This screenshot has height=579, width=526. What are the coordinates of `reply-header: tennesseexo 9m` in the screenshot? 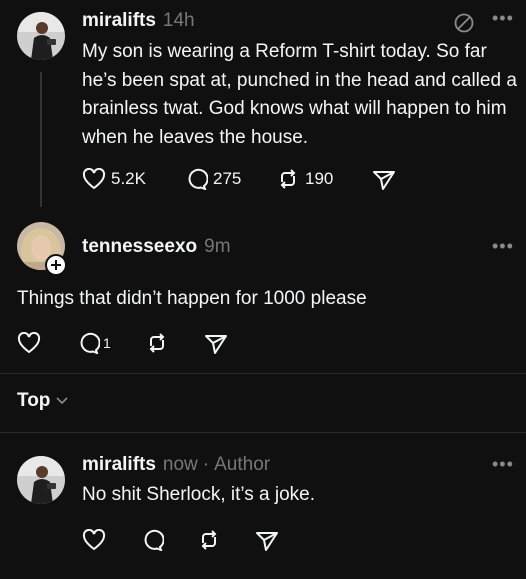 It's located at (156, 247).